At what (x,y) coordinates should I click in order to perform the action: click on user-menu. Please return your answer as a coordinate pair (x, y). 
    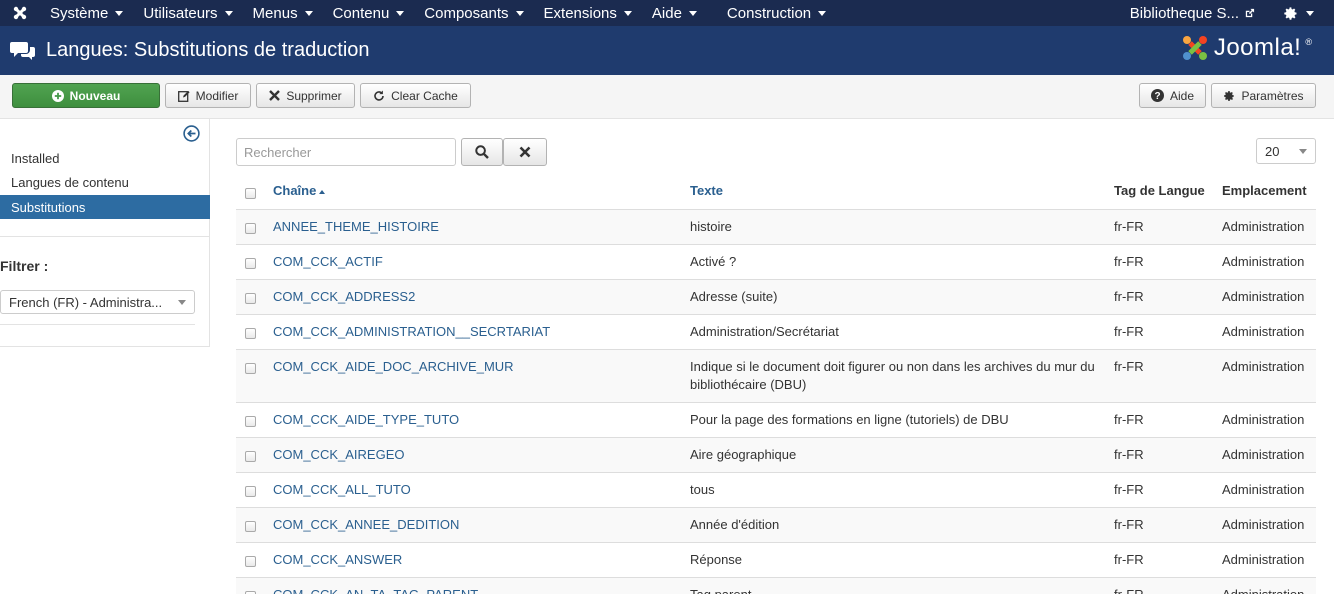
    Looking at the image, I should click on (1308, 13).